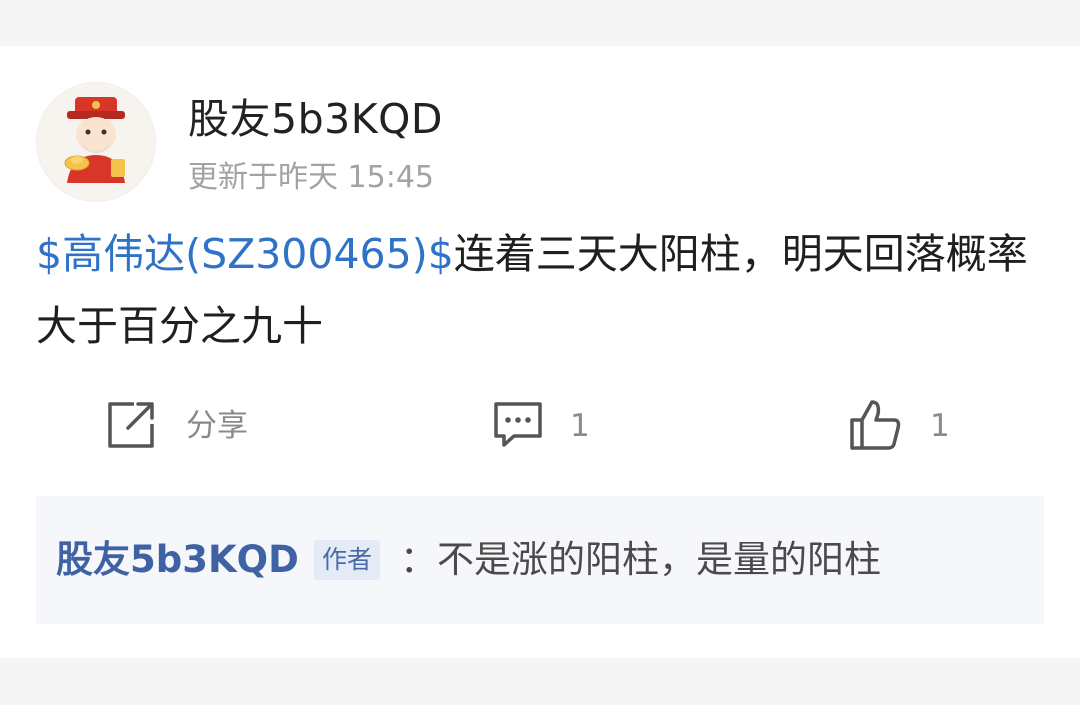 The width and height of the screenshot is (1080, 705). What do you see at coordinates (518, 424) in the screenshot?
I see `comment-icon` at bounding box center [518, 424].